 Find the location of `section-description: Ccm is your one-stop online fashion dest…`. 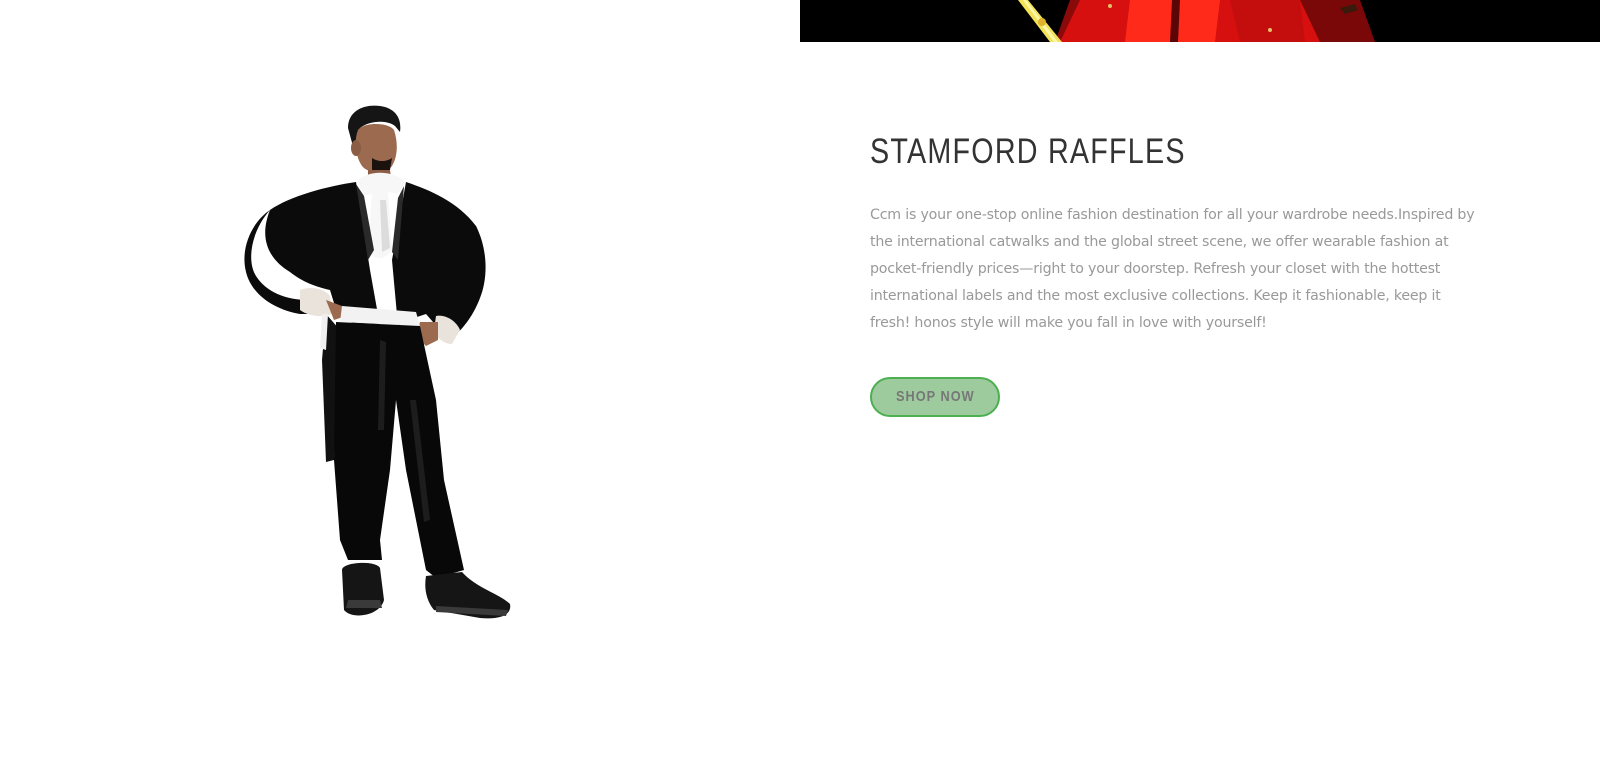

section-description: Ccm is your one-stop online fashion dest… is located at coordinates (1172, 269).